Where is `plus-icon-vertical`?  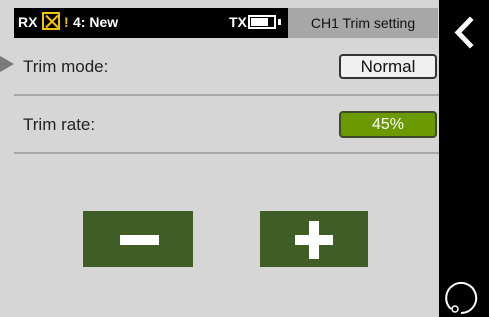 plus-icon-vertical is located at coordinates (314, 240).